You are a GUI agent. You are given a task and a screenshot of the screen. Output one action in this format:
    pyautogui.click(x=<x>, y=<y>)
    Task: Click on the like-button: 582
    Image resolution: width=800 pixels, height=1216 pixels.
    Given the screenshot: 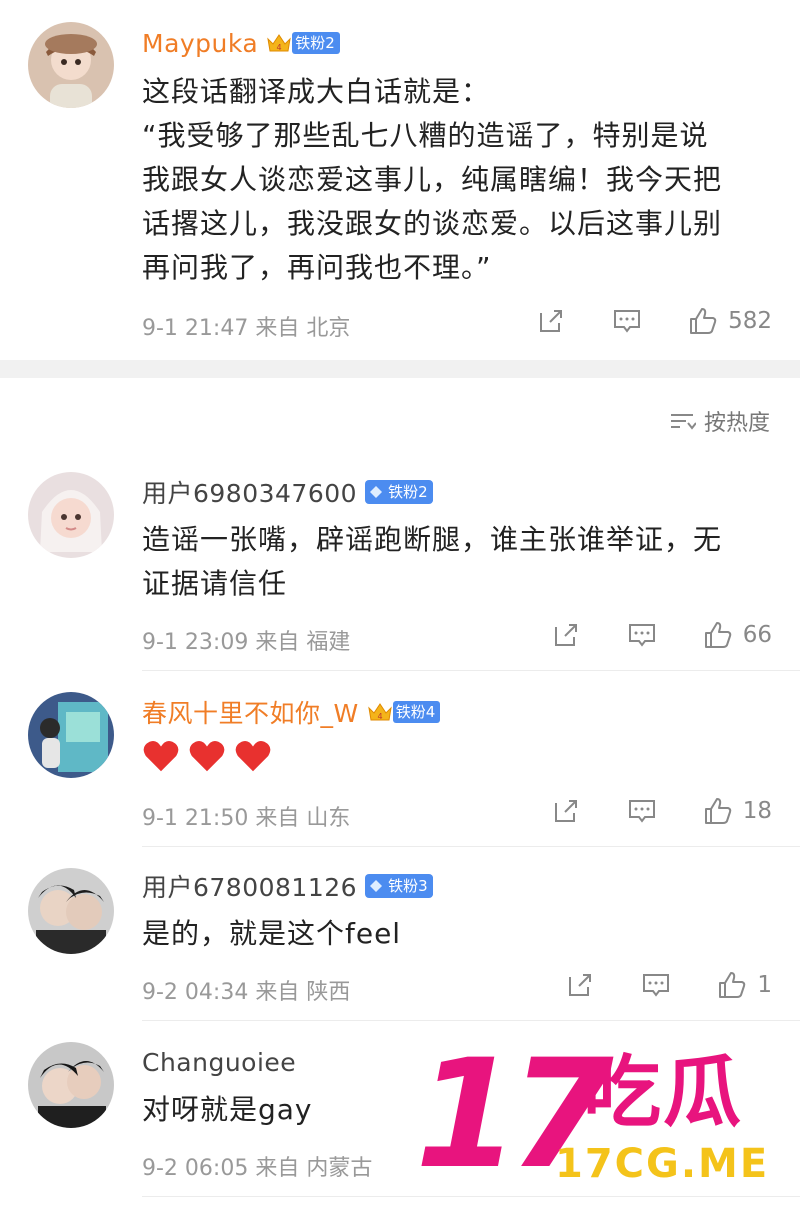 What is the action you would take?
    pyautogui.click(x=730, y=321)
    